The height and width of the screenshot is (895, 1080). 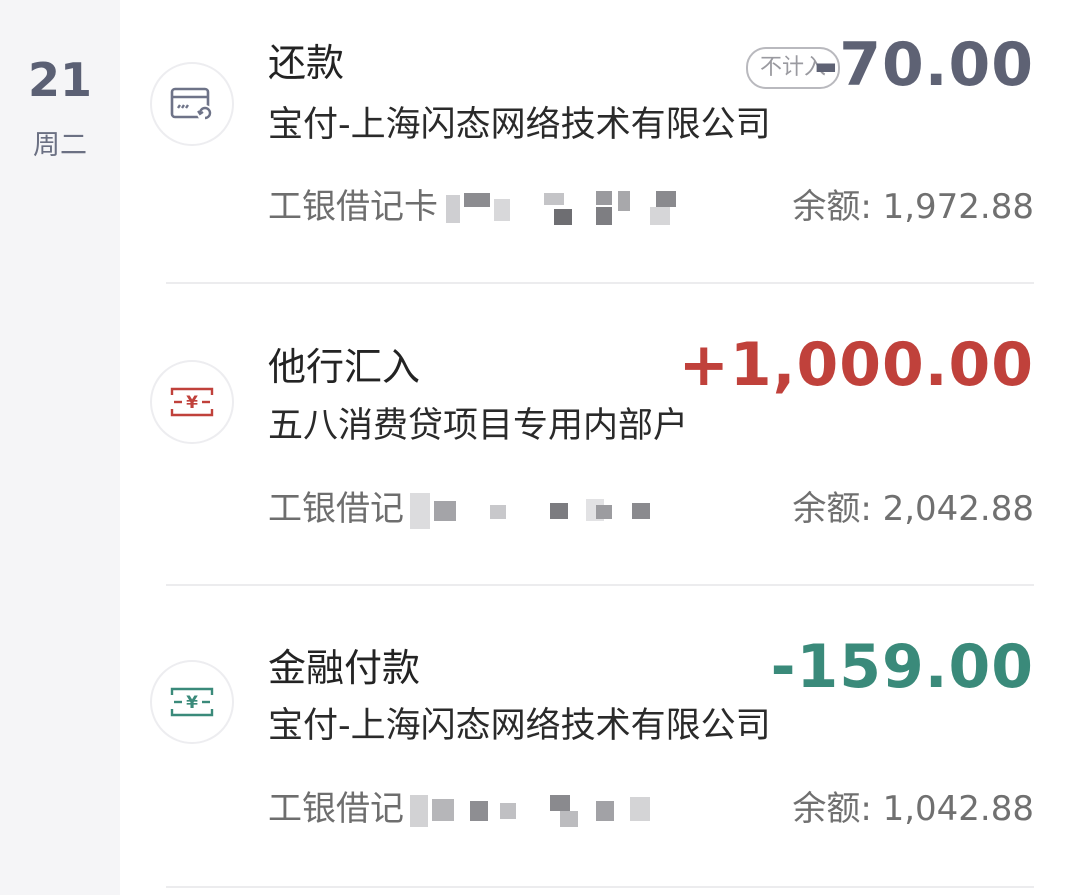 What do you see at coordinates (60, 447) in the screenshot?
I see `date-column: 21 周二` at bounding box center [60, 447].